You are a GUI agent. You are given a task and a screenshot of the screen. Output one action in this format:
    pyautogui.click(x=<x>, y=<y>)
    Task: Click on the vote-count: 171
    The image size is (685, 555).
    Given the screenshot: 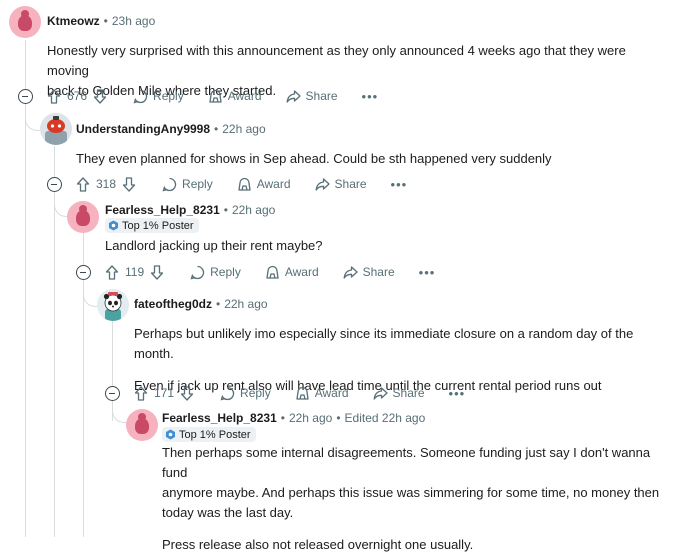 What is the action you would take?
    pyautogui.click(x=164, y=393)
    